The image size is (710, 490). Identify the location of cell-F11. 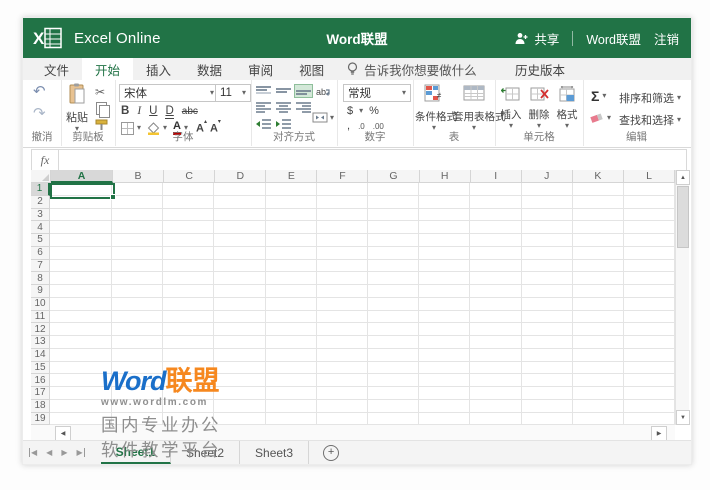
(342, 317).